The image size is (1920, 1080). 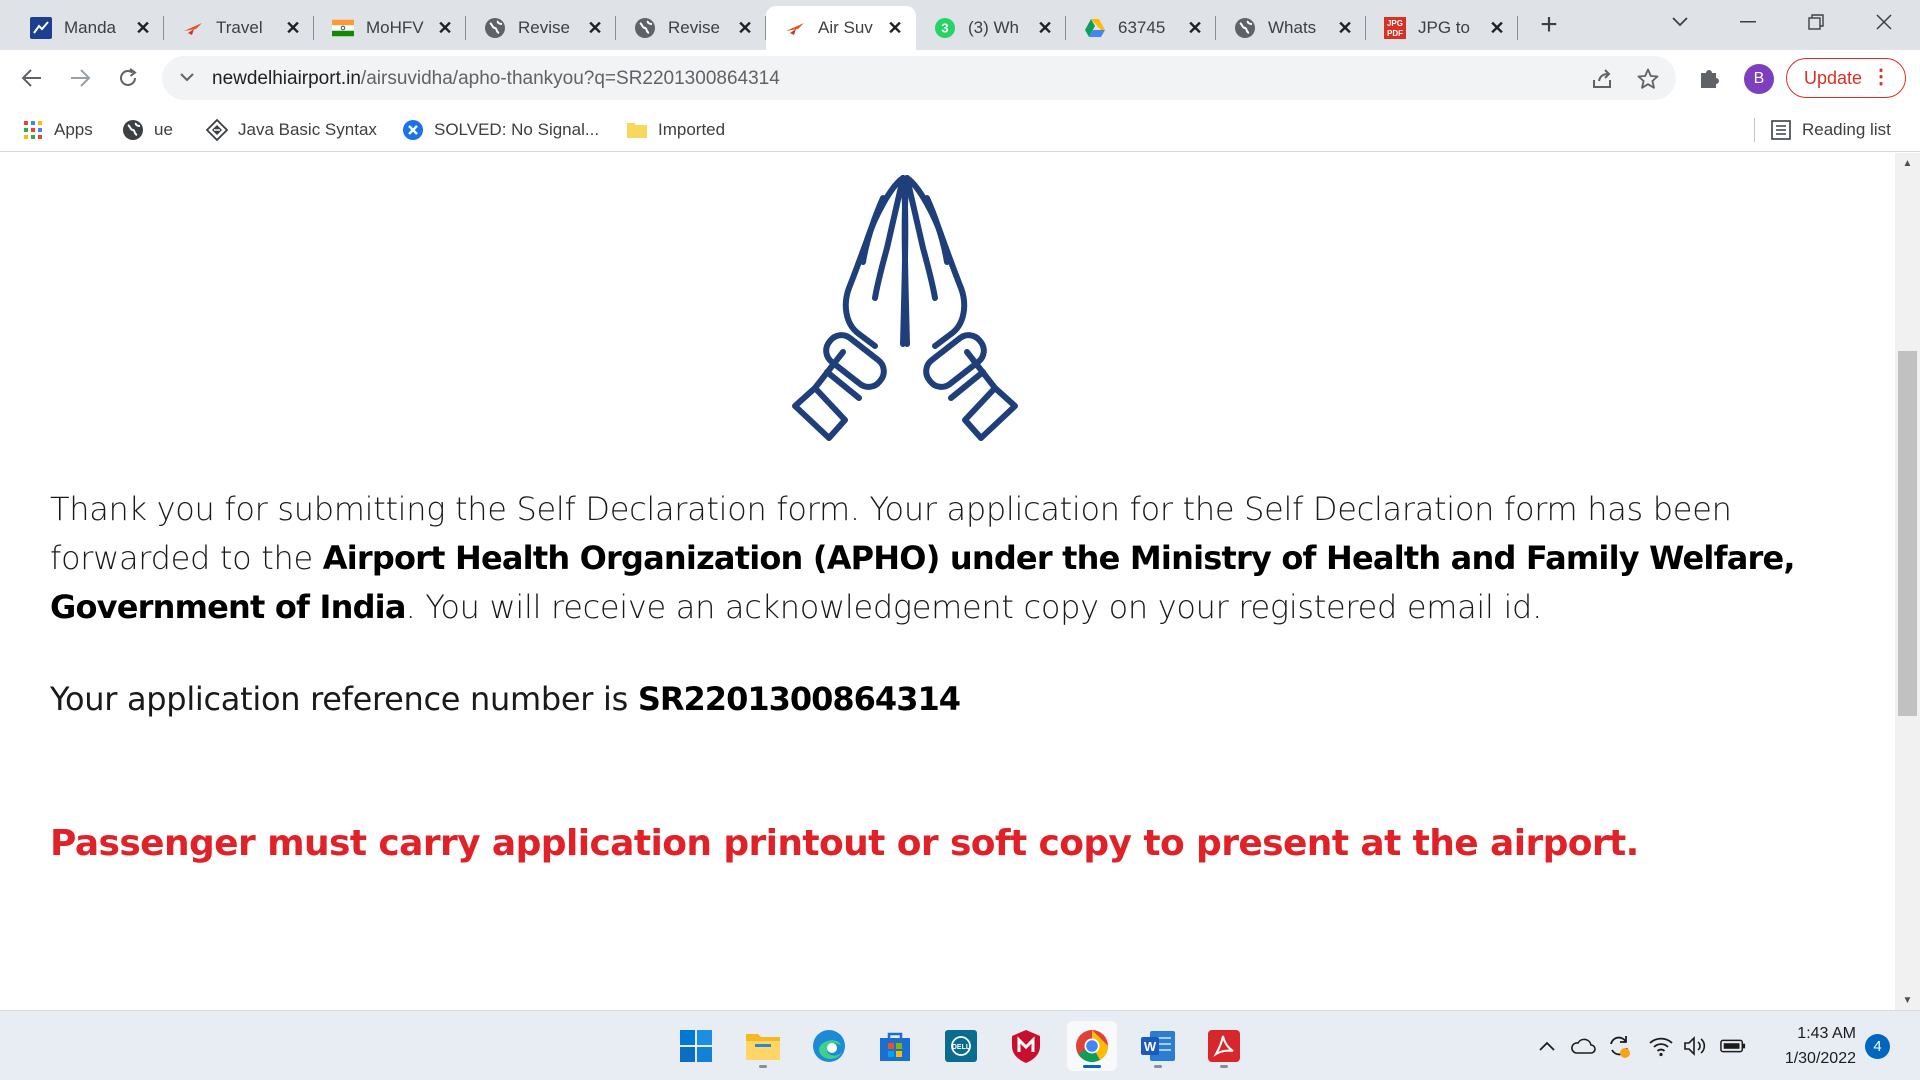 What do you see at coordinates (1710, 78) in the screenshot?
I see `extensions-puzzle-icon` at bounding box center [1710, 78].